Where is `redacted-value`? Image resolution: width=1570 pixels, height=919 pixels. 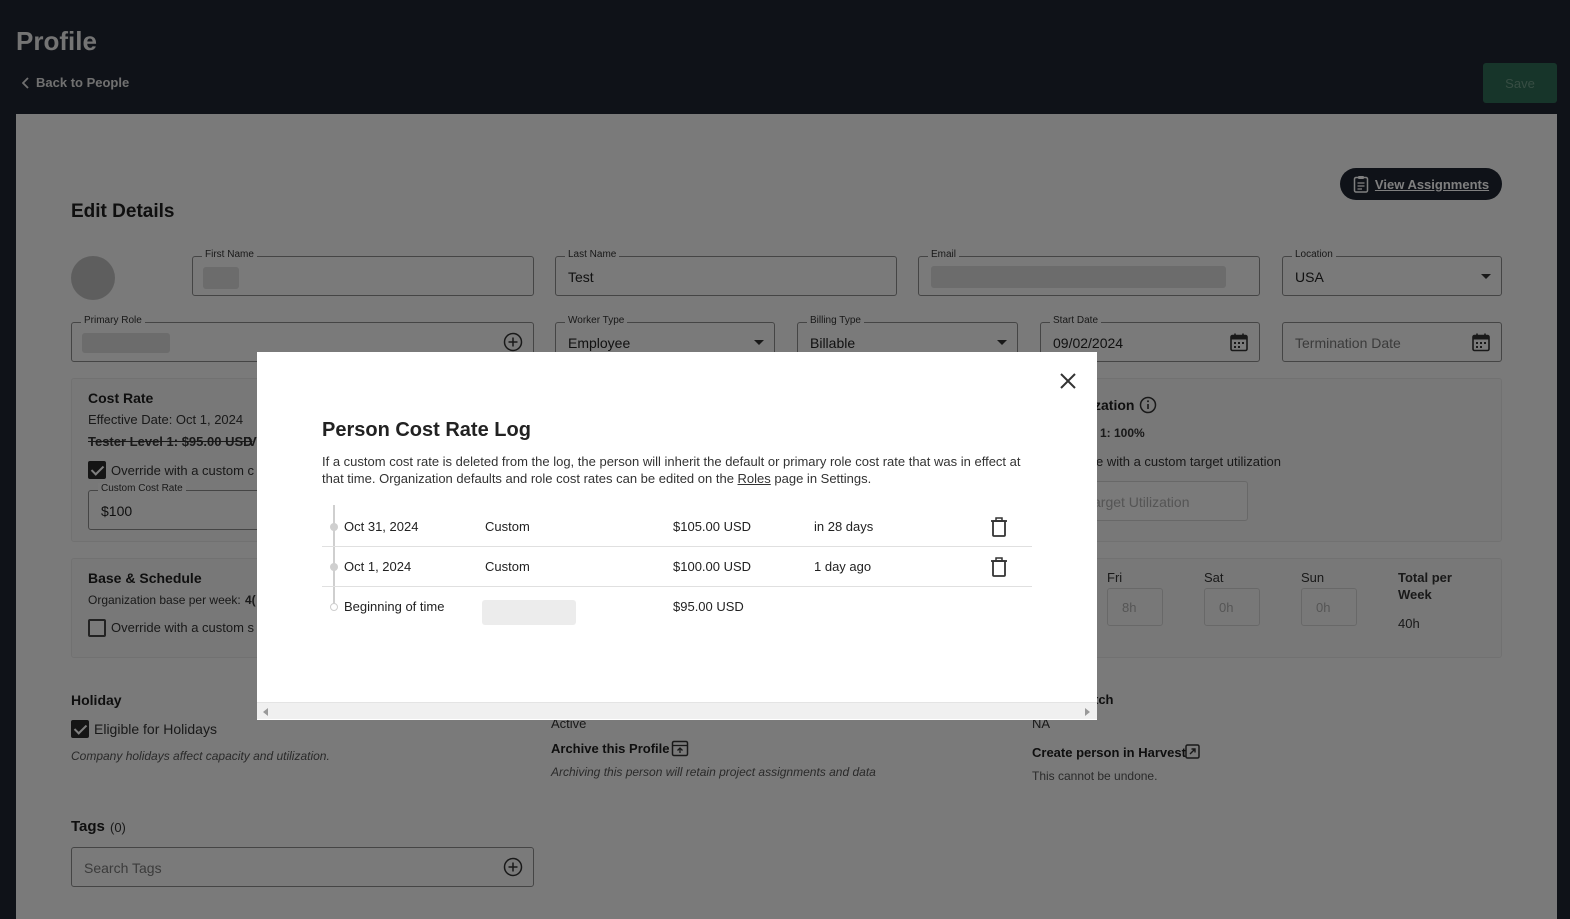 redacted-value is located at coordinates (529, 612).